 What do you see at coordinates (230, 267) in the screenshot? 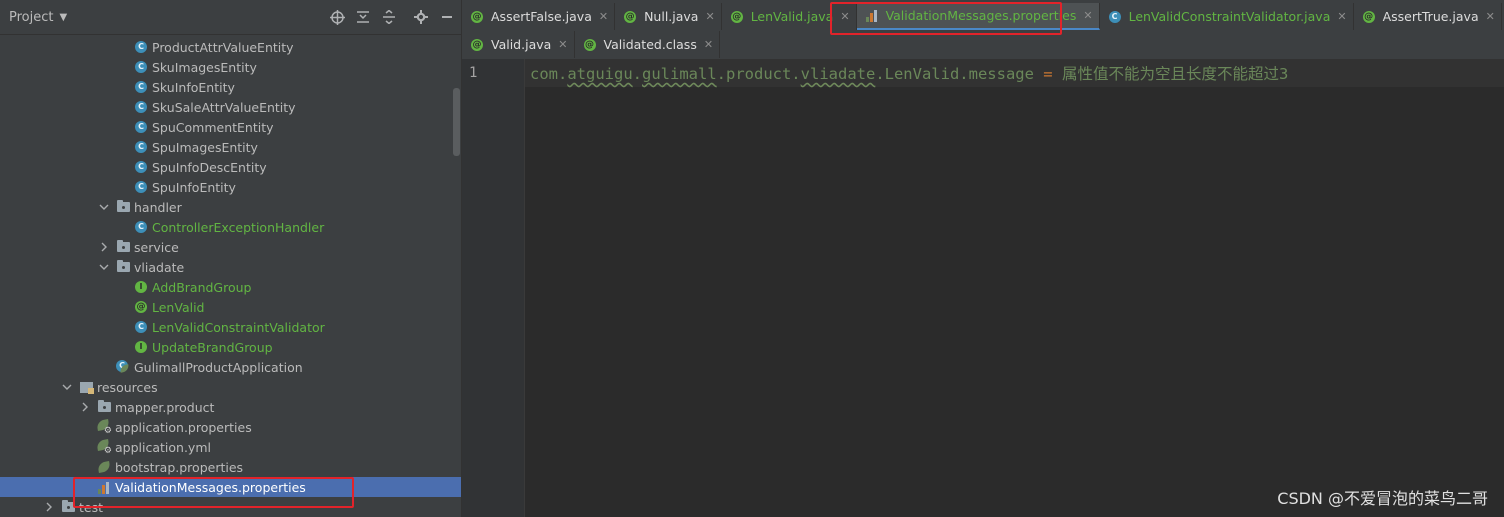
I see `tree-item: vliadate` at bounding box center [230, 267].